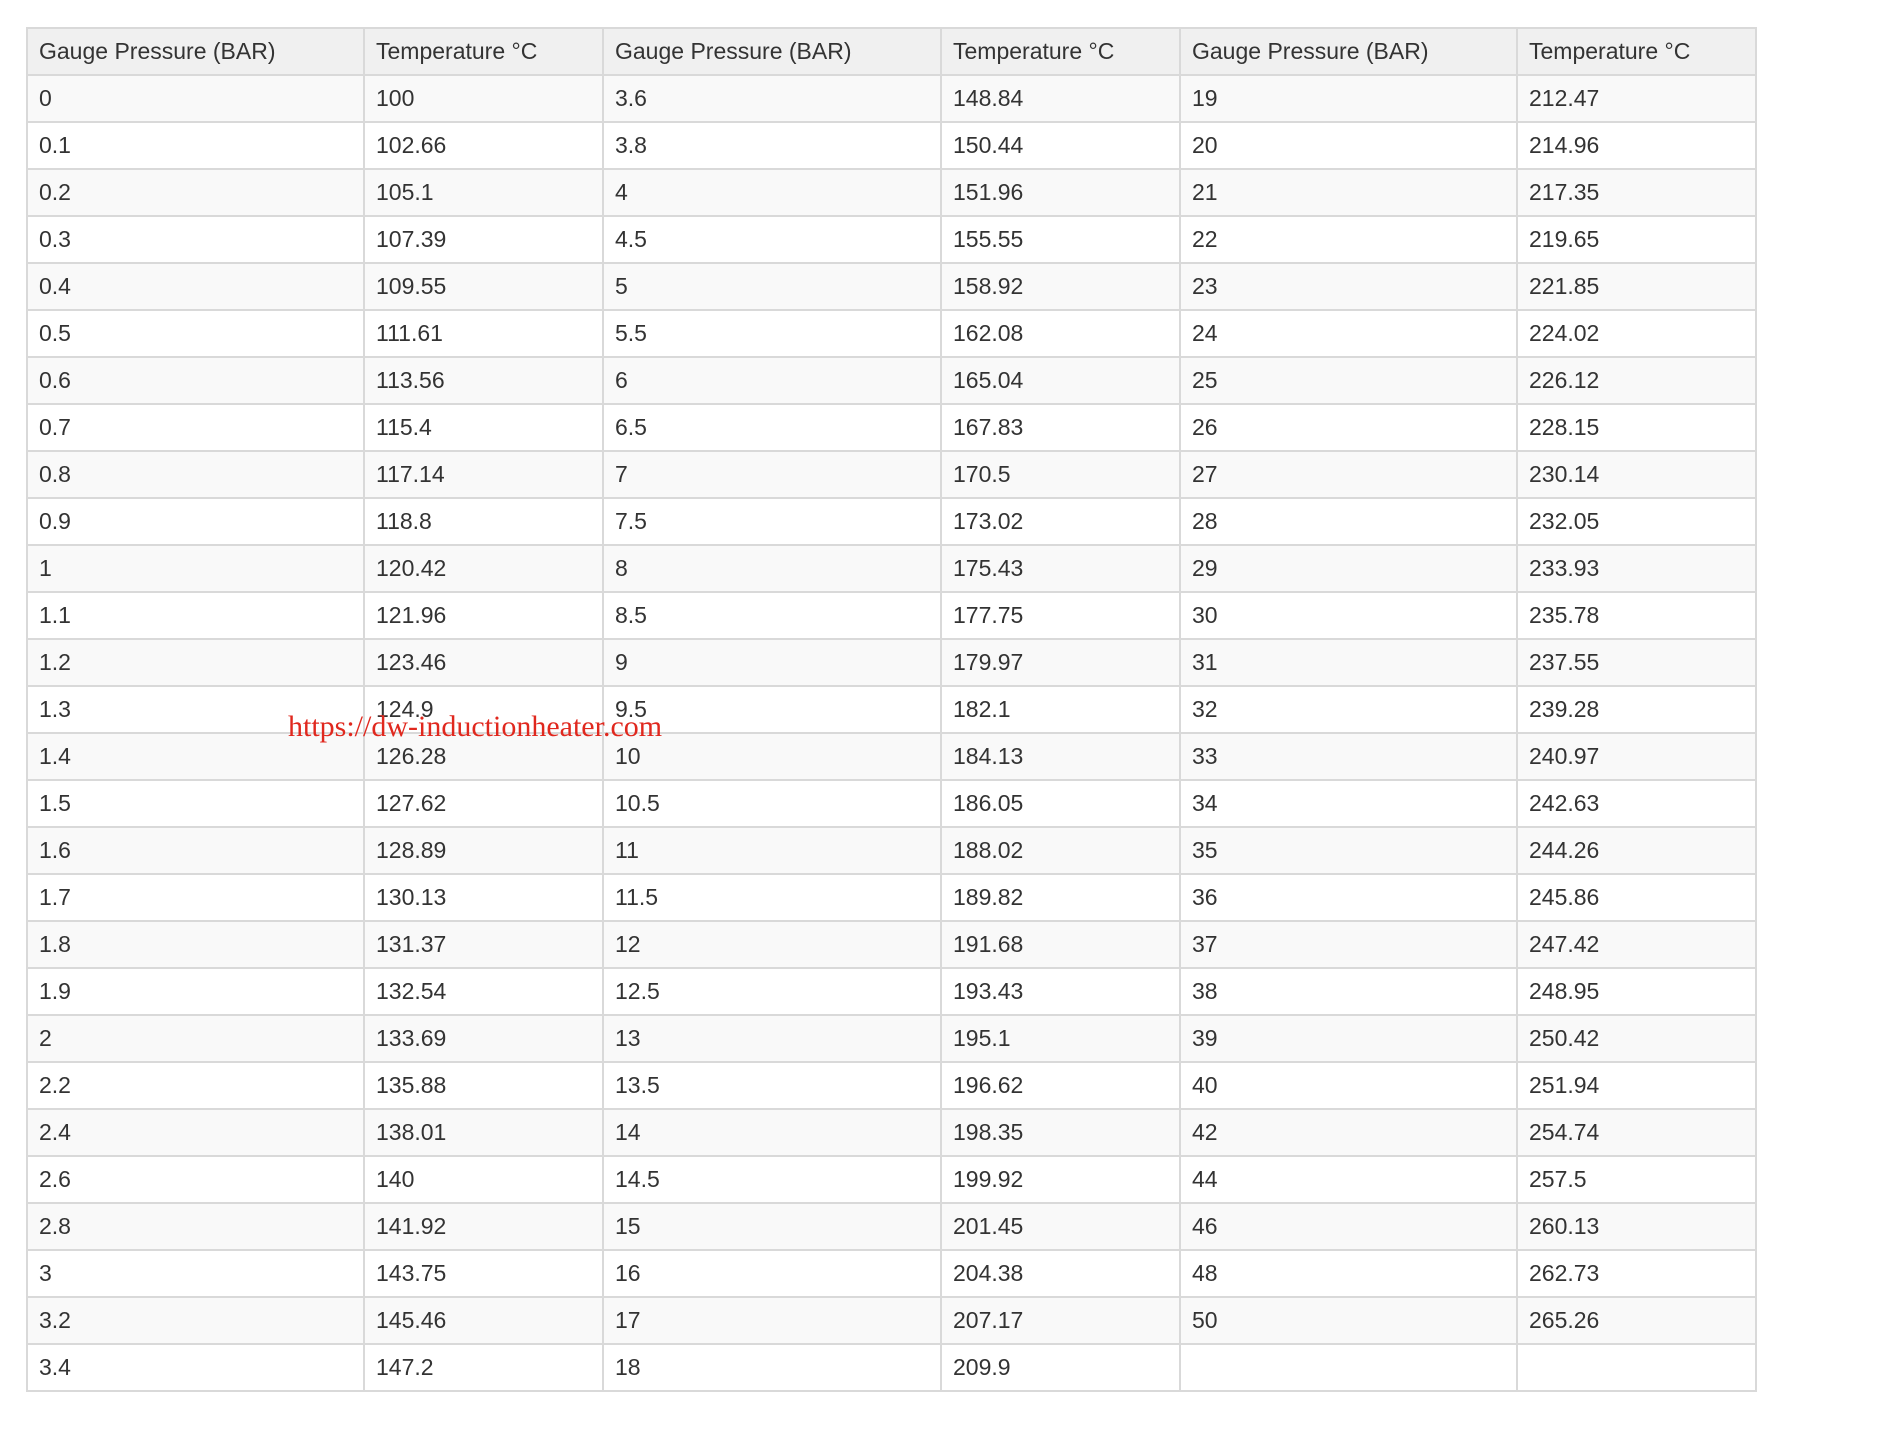 This screenshot has width=1904, height=1455. What do you see at coordinates (1060, 991) in the screenshot?
I see `temperature-cell: 193.43` at bounding box center [1060, 991].